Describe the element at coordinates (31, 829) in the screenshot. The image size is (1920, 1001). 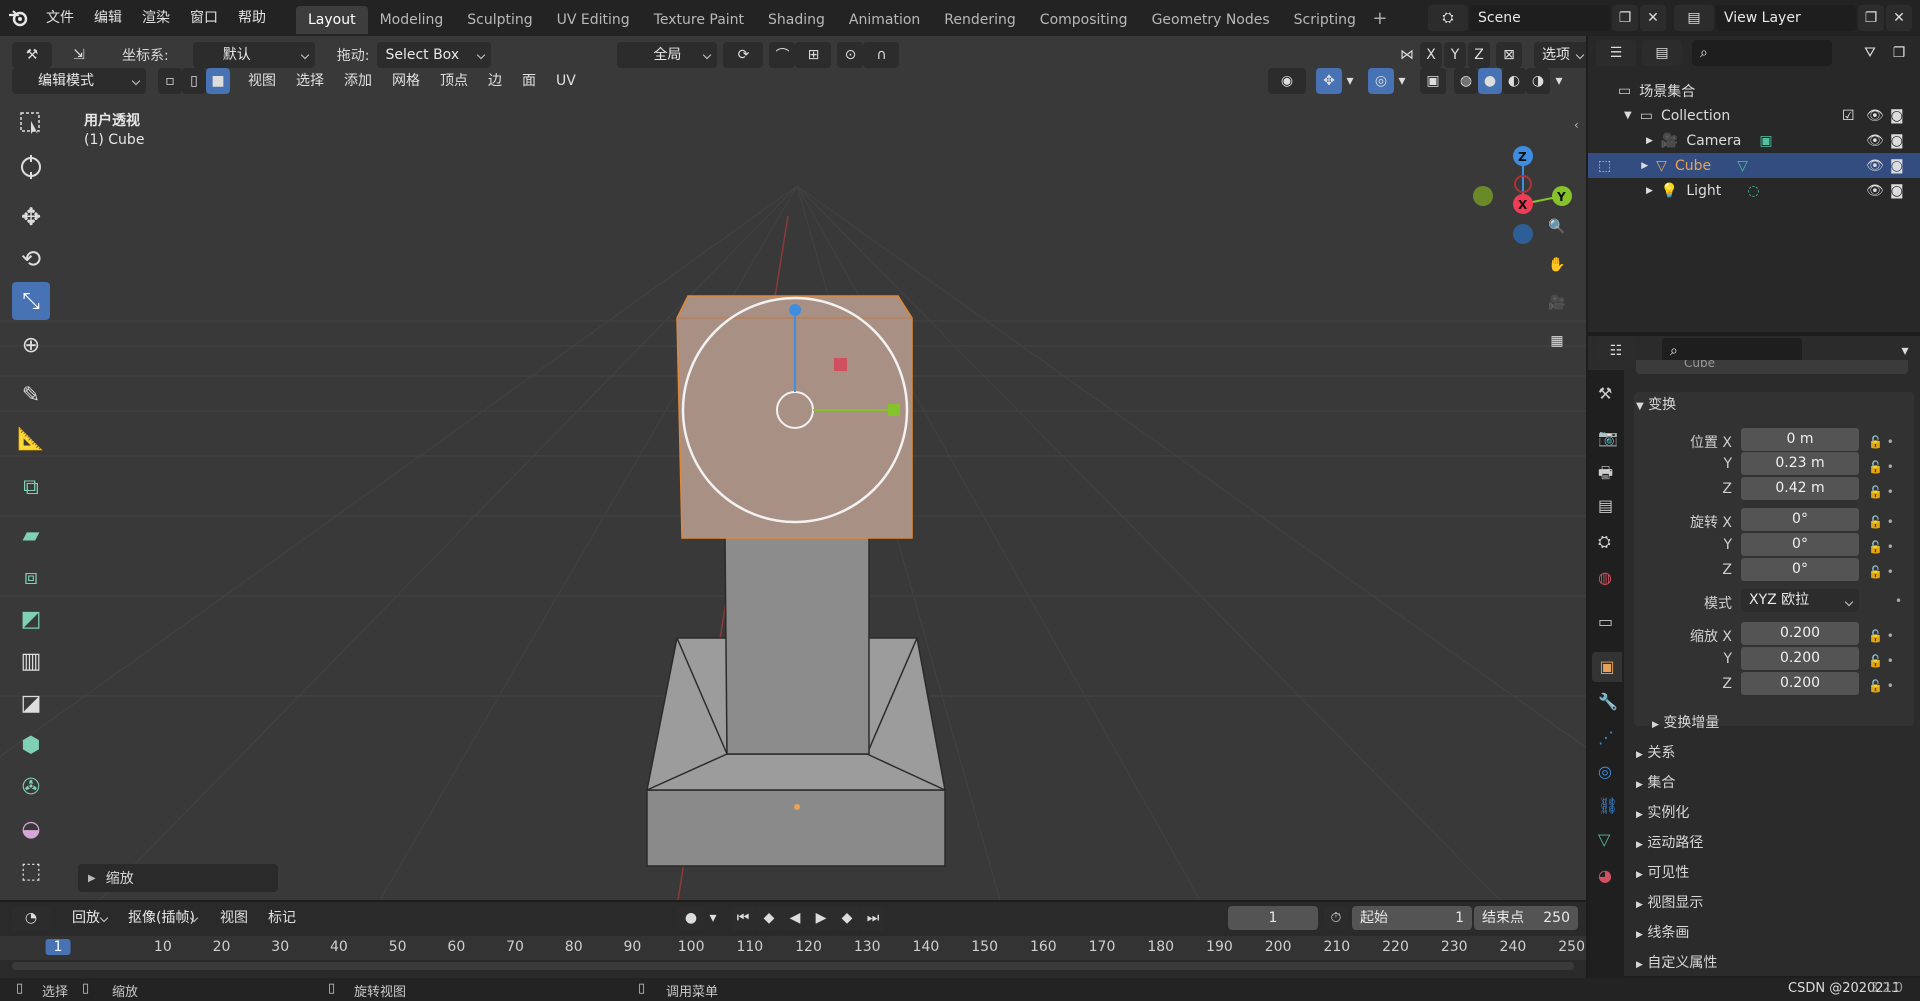
I see `tool-smooth: ◒` at that location.